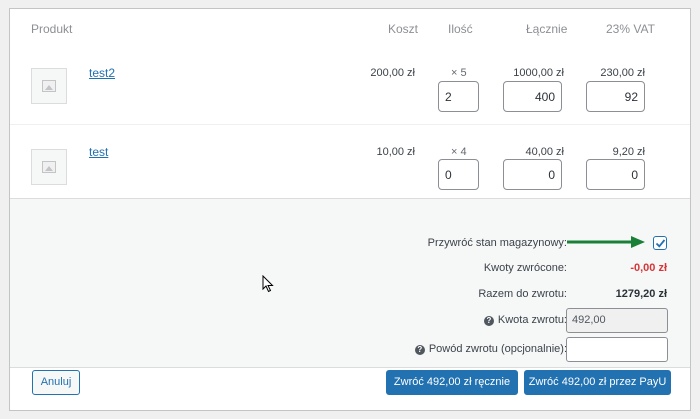 The width and height of the screenshot is (700, 419). I want to click on item-qty: × 4, so click(459, 152).